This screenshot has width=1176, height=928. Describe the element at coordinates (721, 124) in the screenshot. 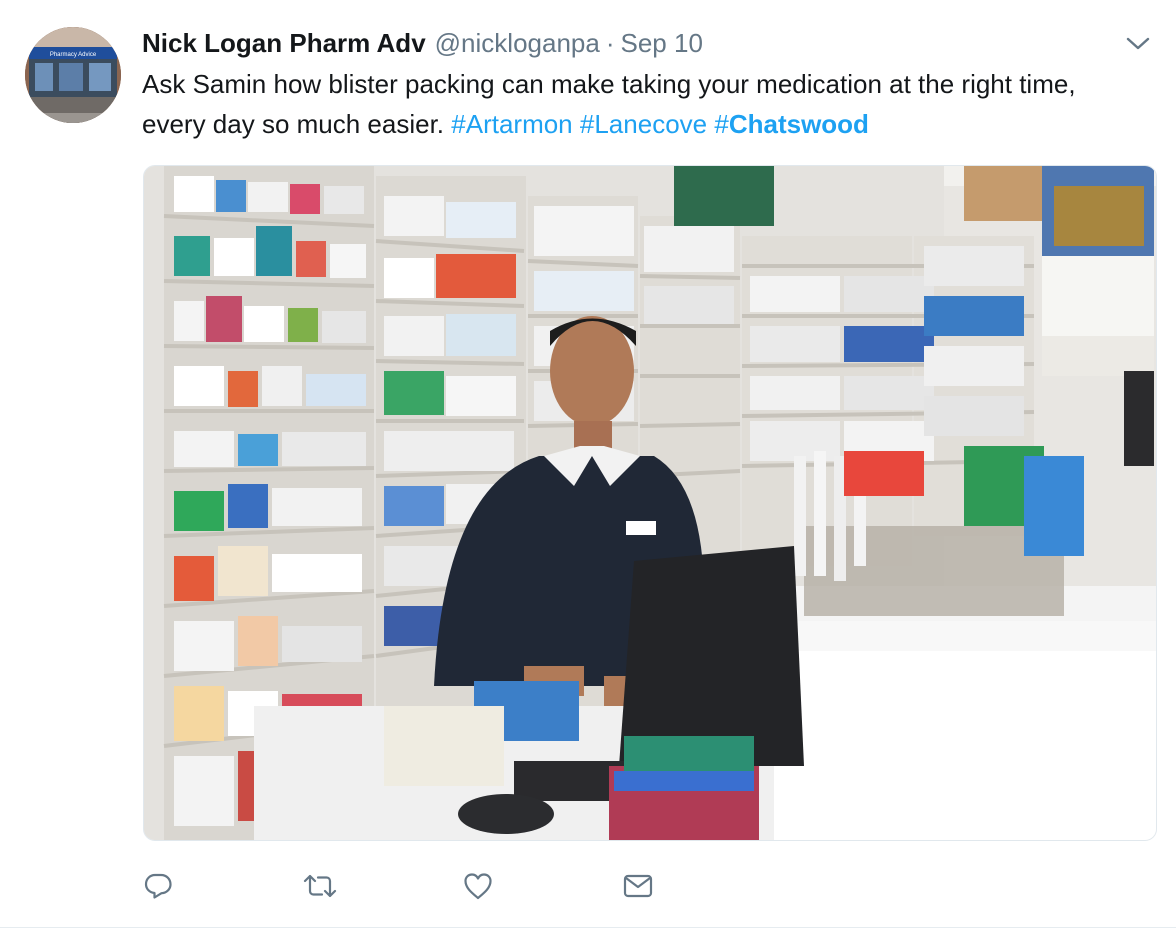

I see `hashtag-chatswood-hash: #` at that location.